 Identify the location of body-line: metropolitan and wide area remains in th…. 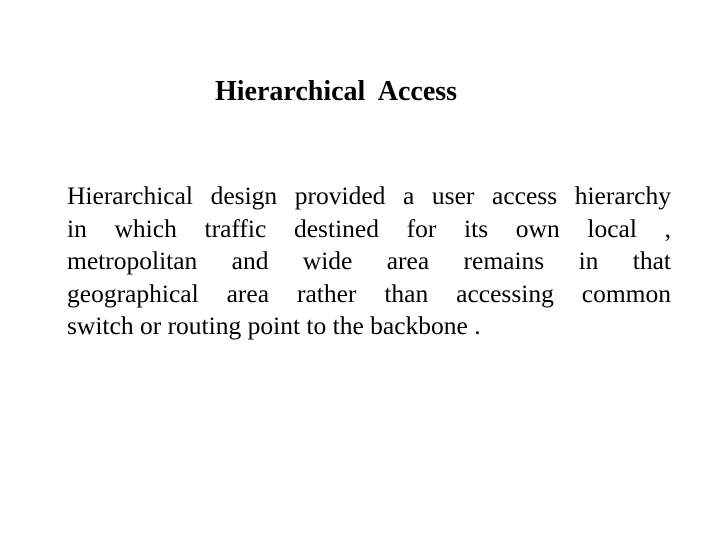
(369, 260).